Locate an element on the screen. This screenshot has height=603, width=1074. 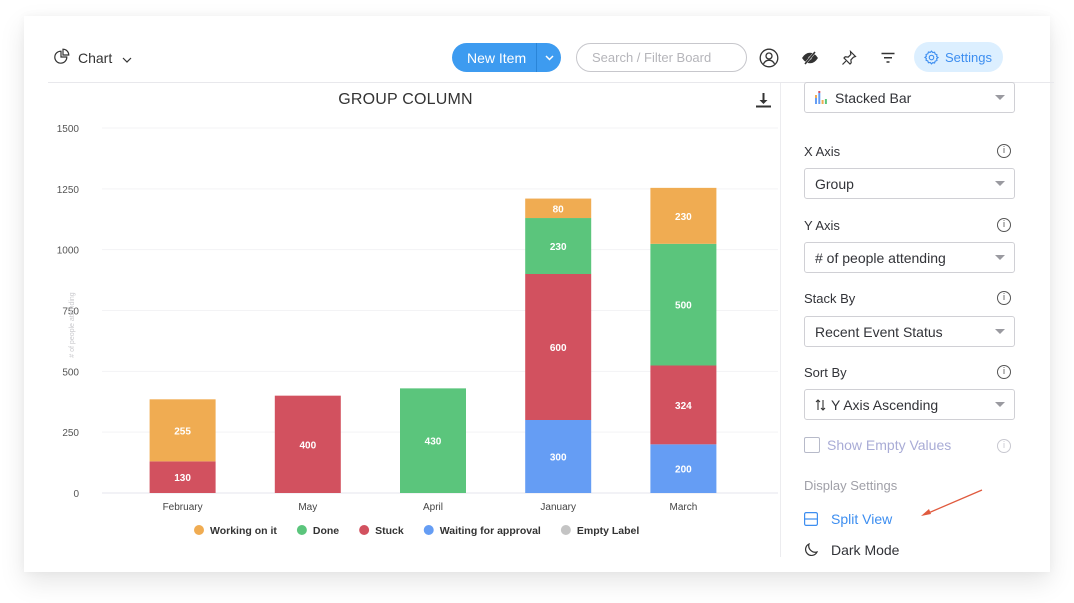
split-view-option: Split View is located at coordinates (848, 519).